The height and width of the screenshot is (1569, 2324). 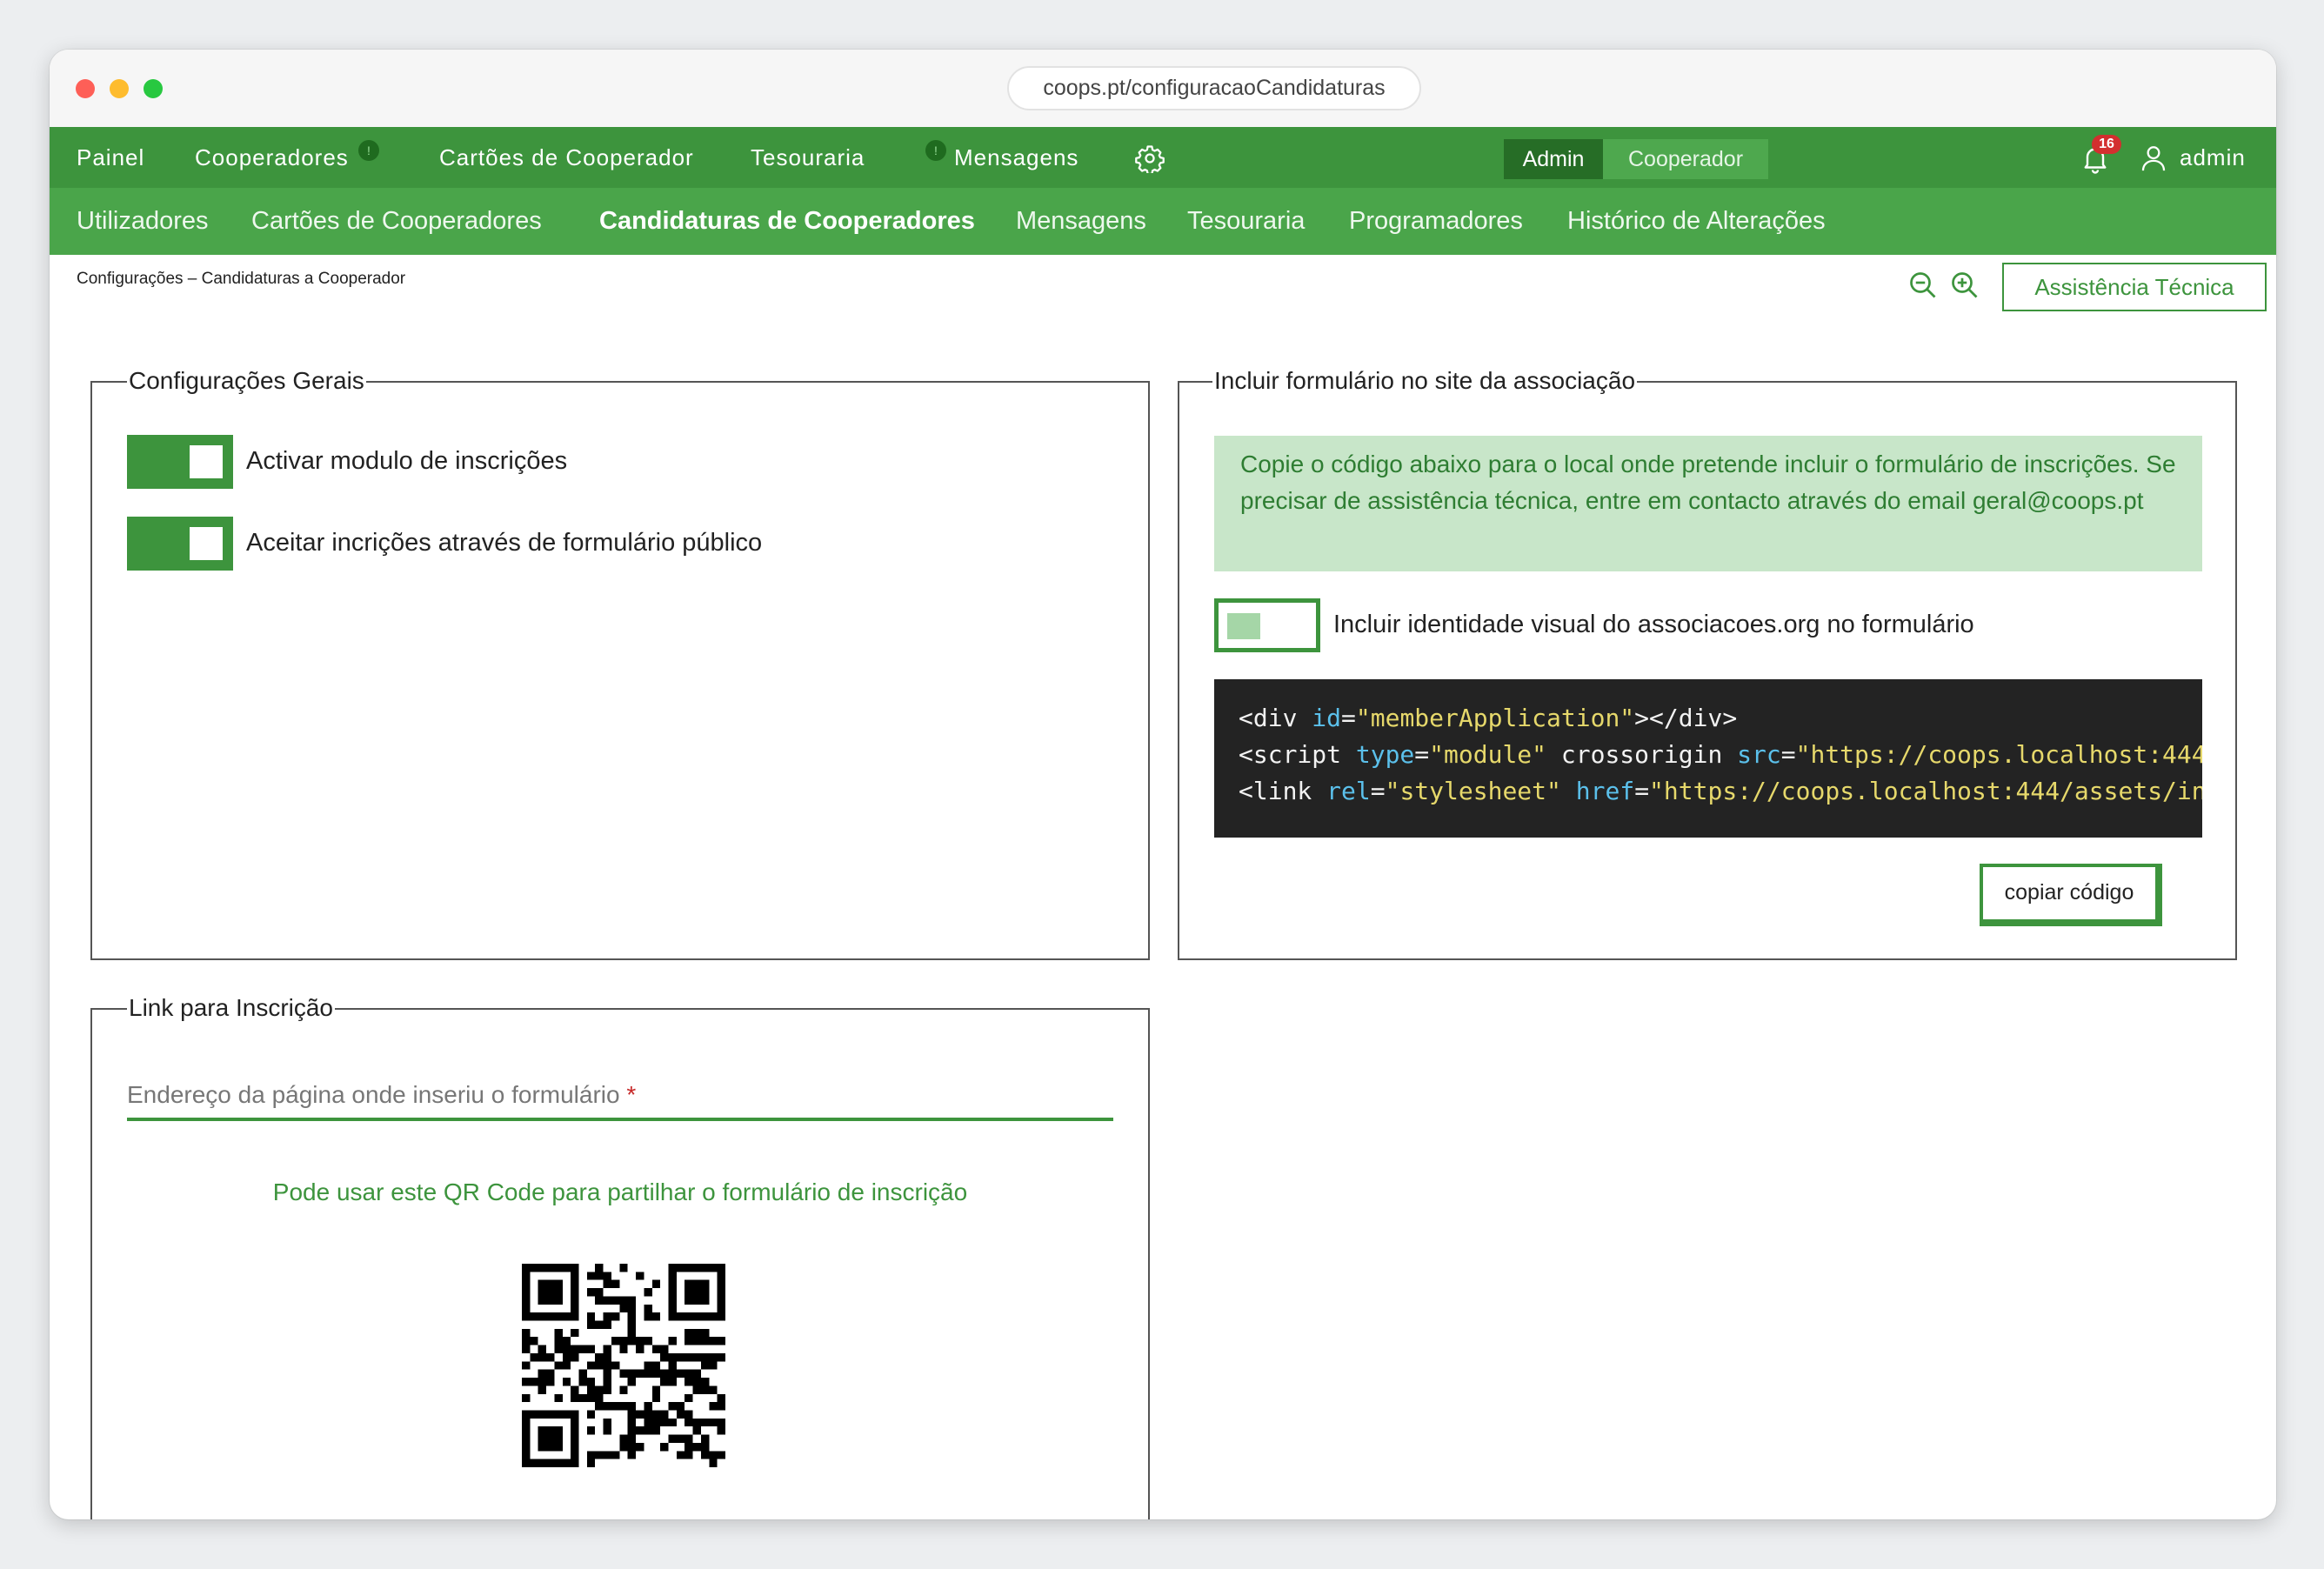 What do you see at coordinates (1696, 221) in the screenshot?
I see `subnav-item-historico: Histórico de Alterações` at bounding box center [1696, 221].